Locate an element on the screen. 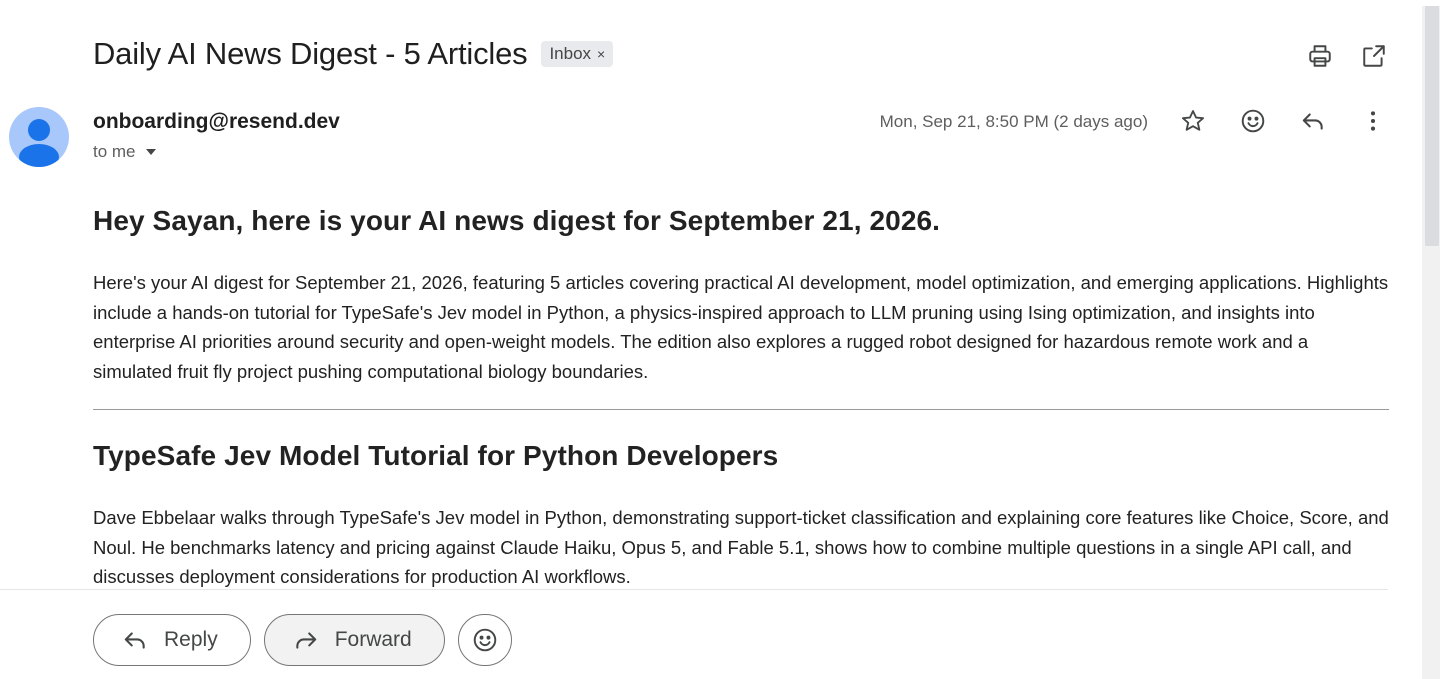 The height and width of the screenshot is (679, 1440). person-avatar-icon is located at coordinates (39, 143).